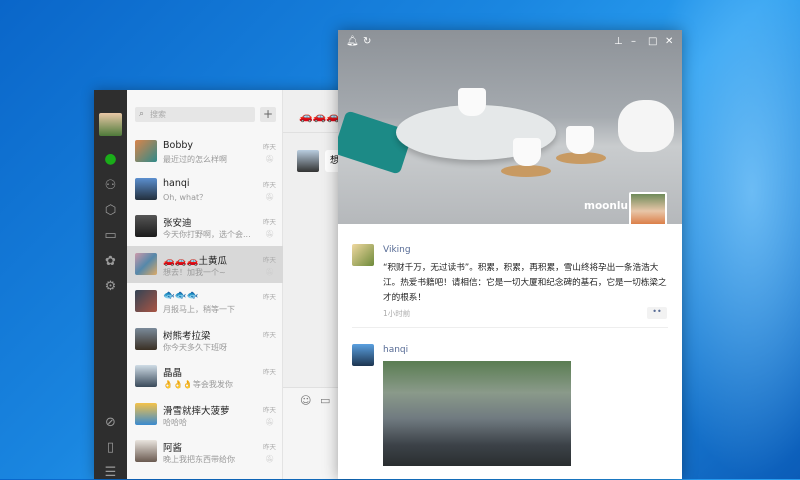 This screenshot has width=800, height=480. What do you see at coordinates (110, 261) in the screenshot?
I see `moments-icon: ✿` at bounding box center [110, 261].